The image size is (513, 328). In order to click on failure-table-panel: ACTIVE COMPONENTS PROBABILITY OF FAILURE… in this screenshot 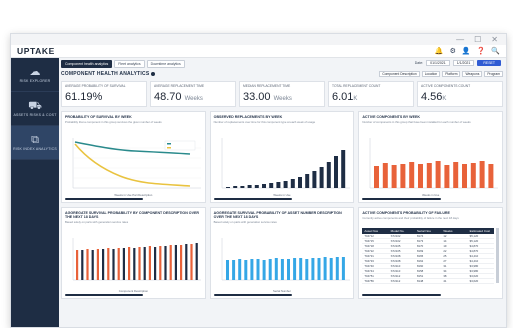, I will do `click(430, 253)`.